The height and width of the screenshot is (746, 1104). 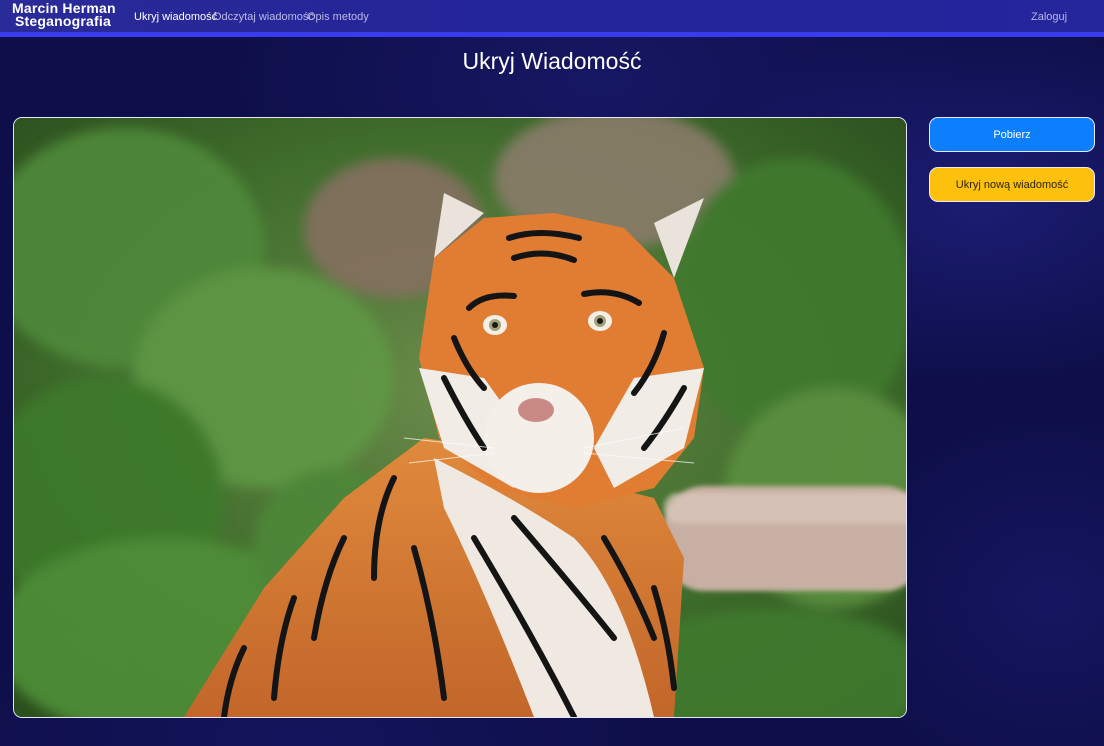 I want to click on nav-link-read-message: Odczytaj wiadomość, so click(x=263, y=17).